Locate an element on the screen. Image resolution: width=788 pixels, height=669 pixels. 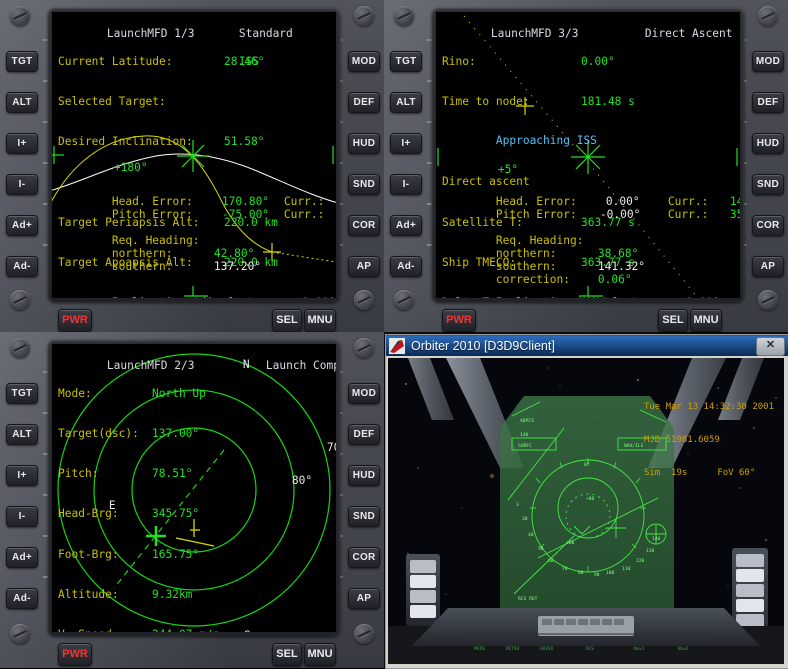
mfd1-button-def: DEF is located at coordinates (364, 102).